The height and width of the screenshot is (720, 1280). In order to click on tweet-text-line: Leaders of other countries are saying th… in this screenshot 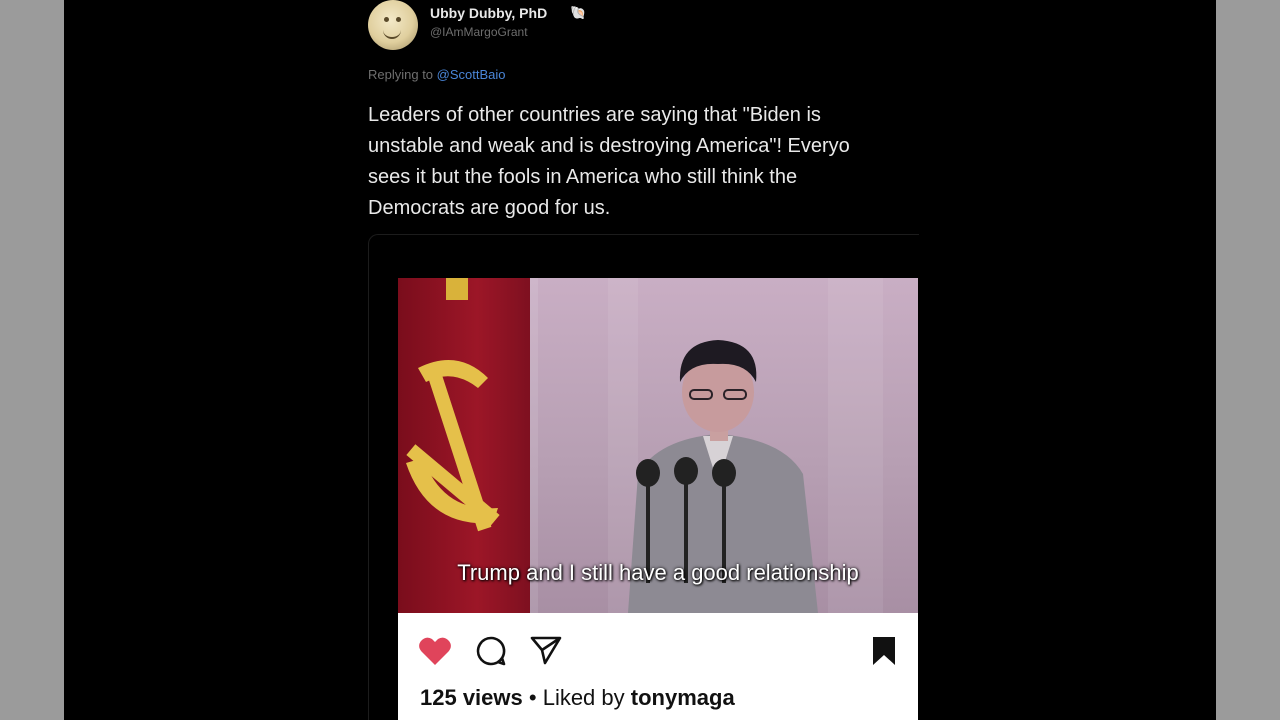, I will do `click(594, 115)`.